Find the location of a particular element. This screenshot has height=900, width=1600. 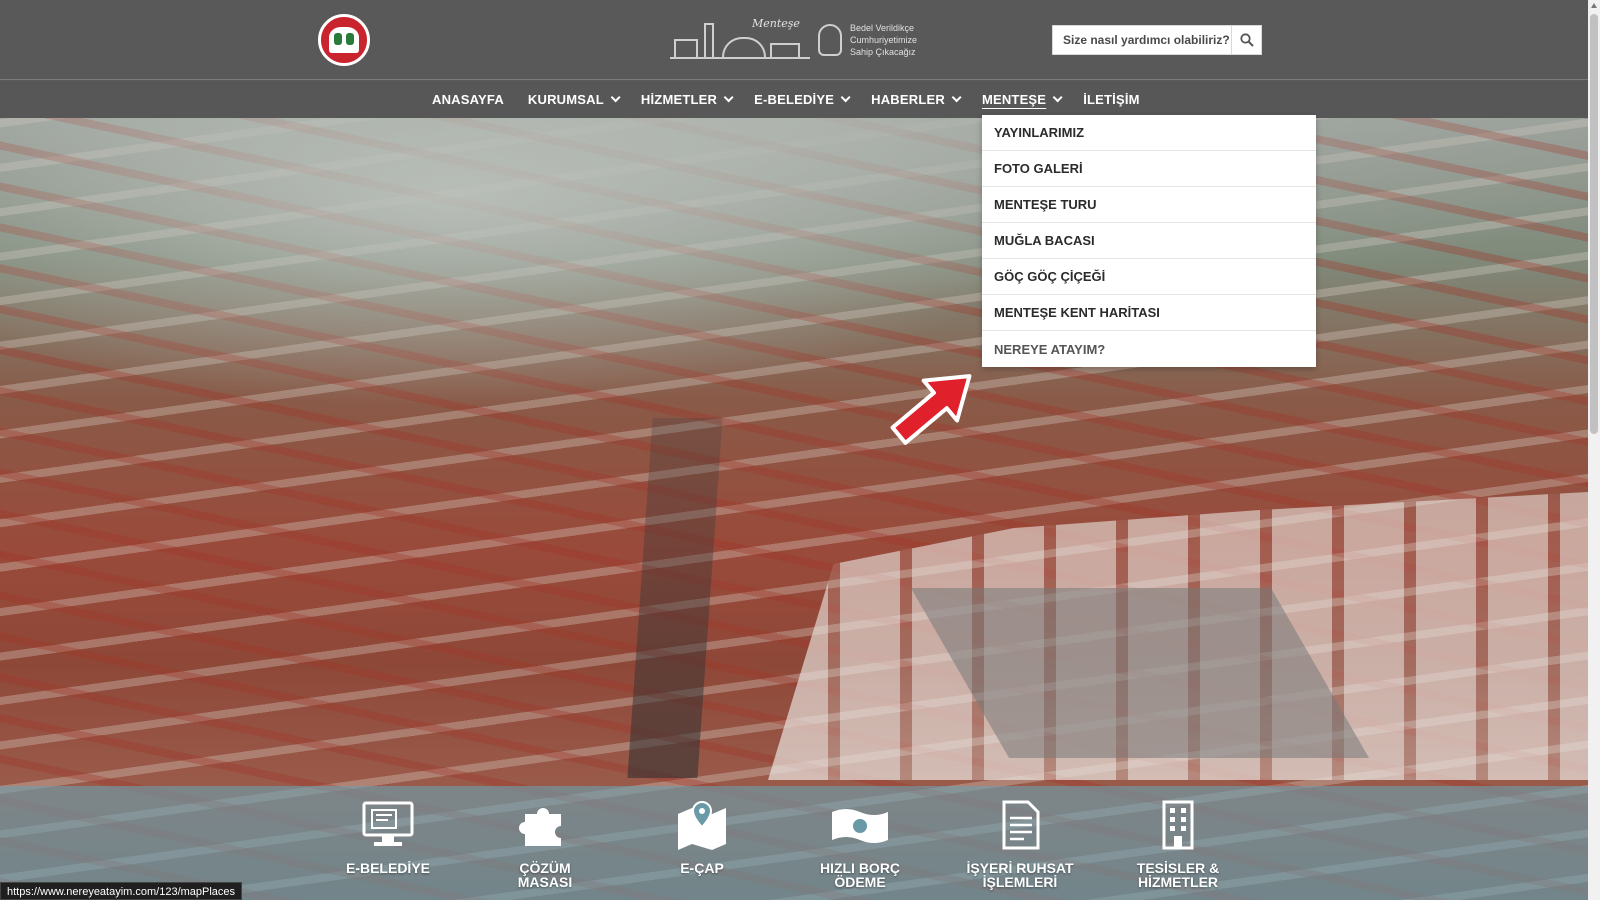

document-icon is located at coordinates (1021, 825).